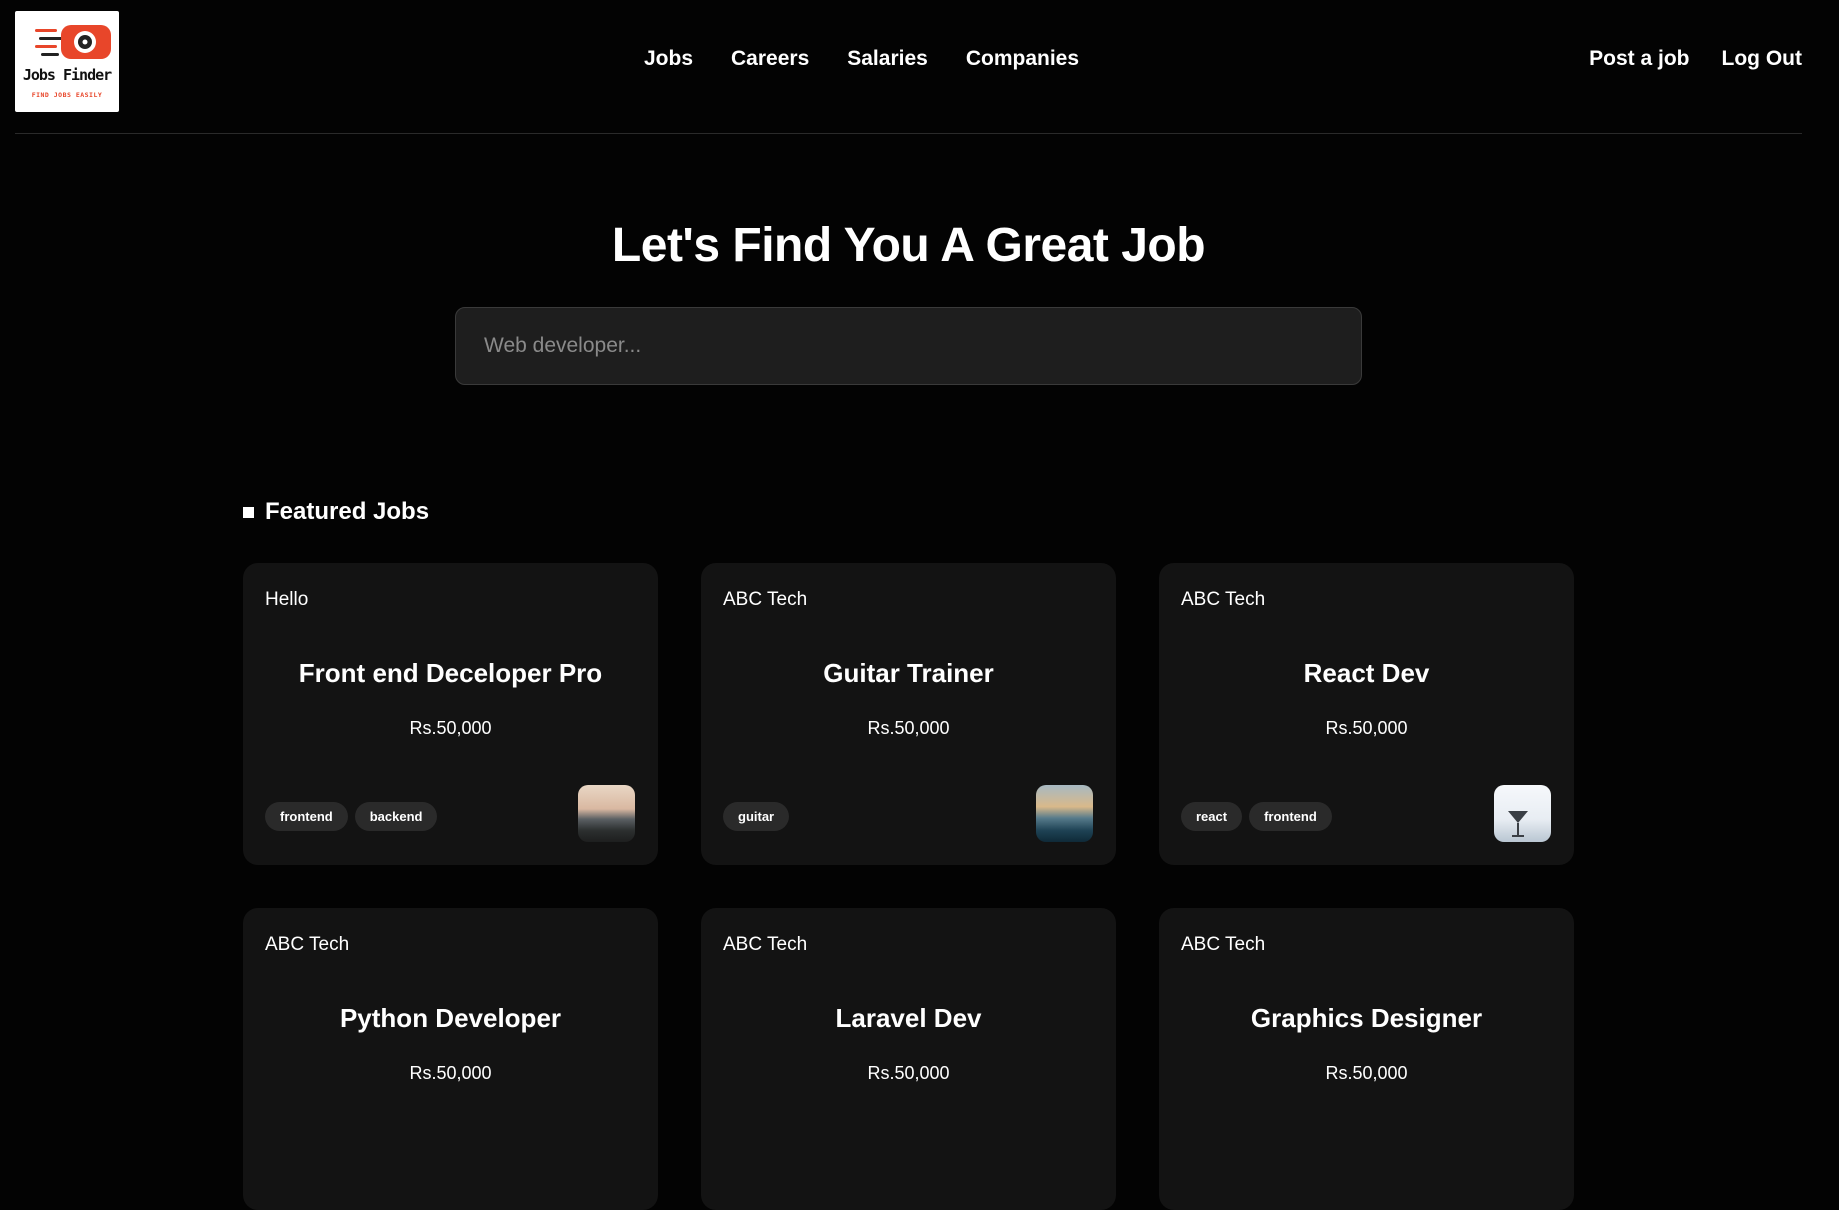 Image resolution: width=1839 pixels, height=1210 pixels. Describe the element at coordinates (450, 1018) in the screenshot. I see `job-title: Python Developer` at that location.